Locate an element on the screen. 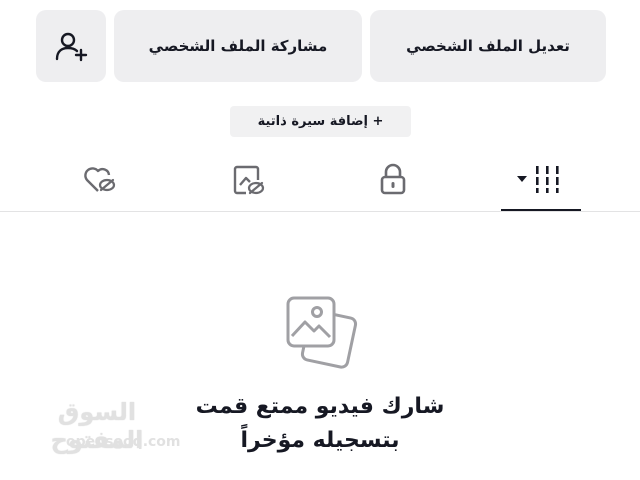  watermark-arabic-text: السوق المفتوح is located at coordinates (97, 426).